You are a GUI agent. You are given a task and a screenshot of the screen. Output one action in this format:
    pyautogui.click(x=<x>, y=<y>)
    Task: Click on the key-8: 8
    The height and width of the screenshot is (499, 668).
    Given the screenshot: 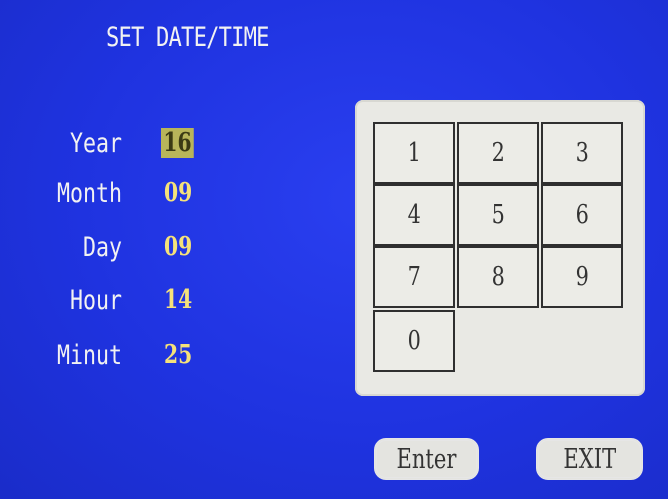 What is the action you would take?
    pyautogui.click(x=498, y=277)
    